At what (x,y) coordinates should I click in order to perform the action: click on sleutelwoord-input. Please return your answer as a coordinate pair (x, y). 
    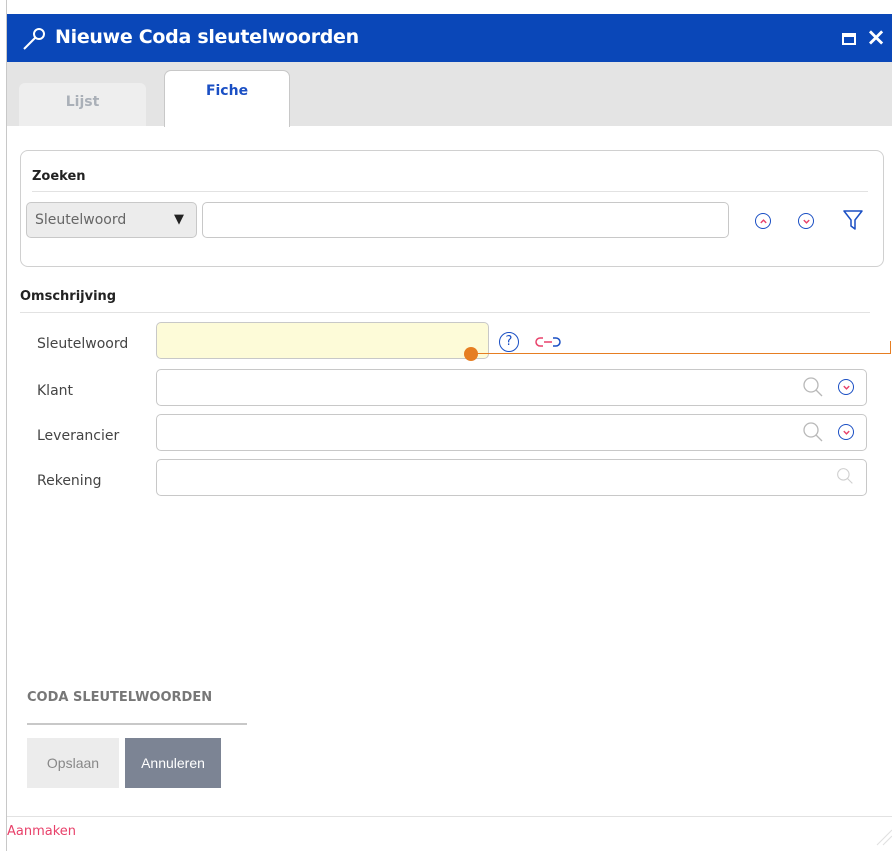
    Looking at the image, I should click on (322, 340).